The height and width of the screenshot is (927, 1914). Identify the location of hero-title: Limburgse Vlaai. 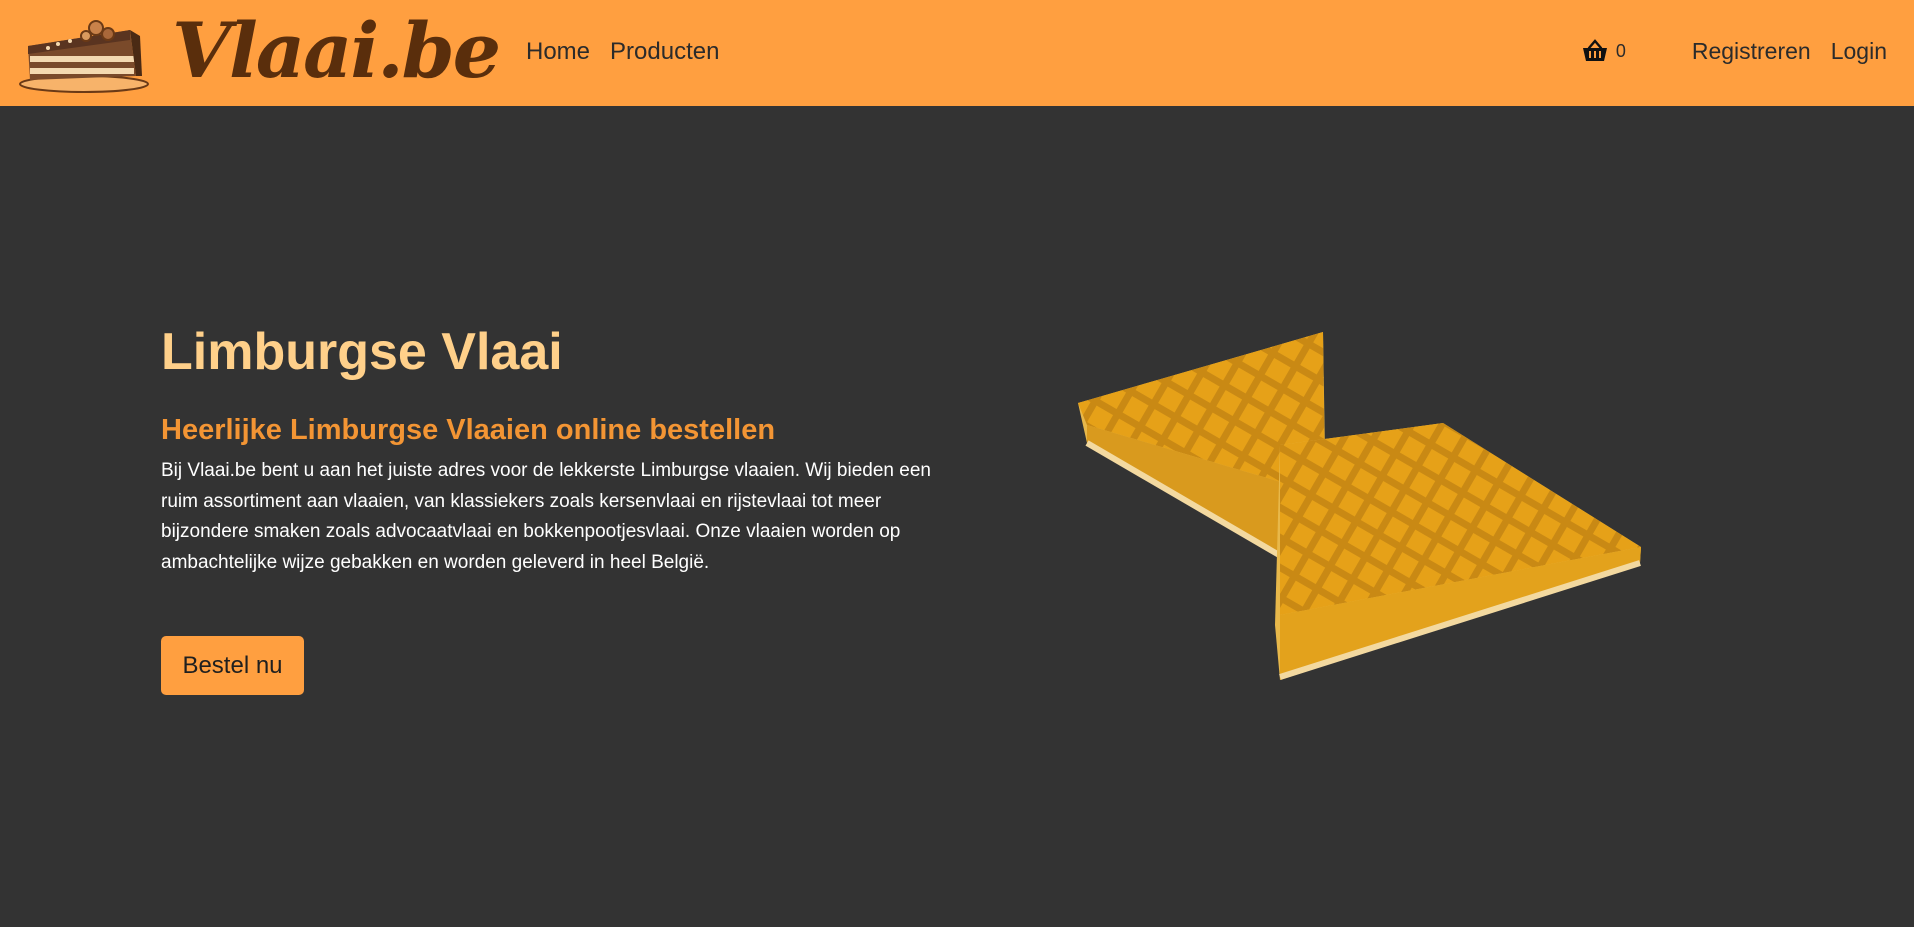
(362, 352).